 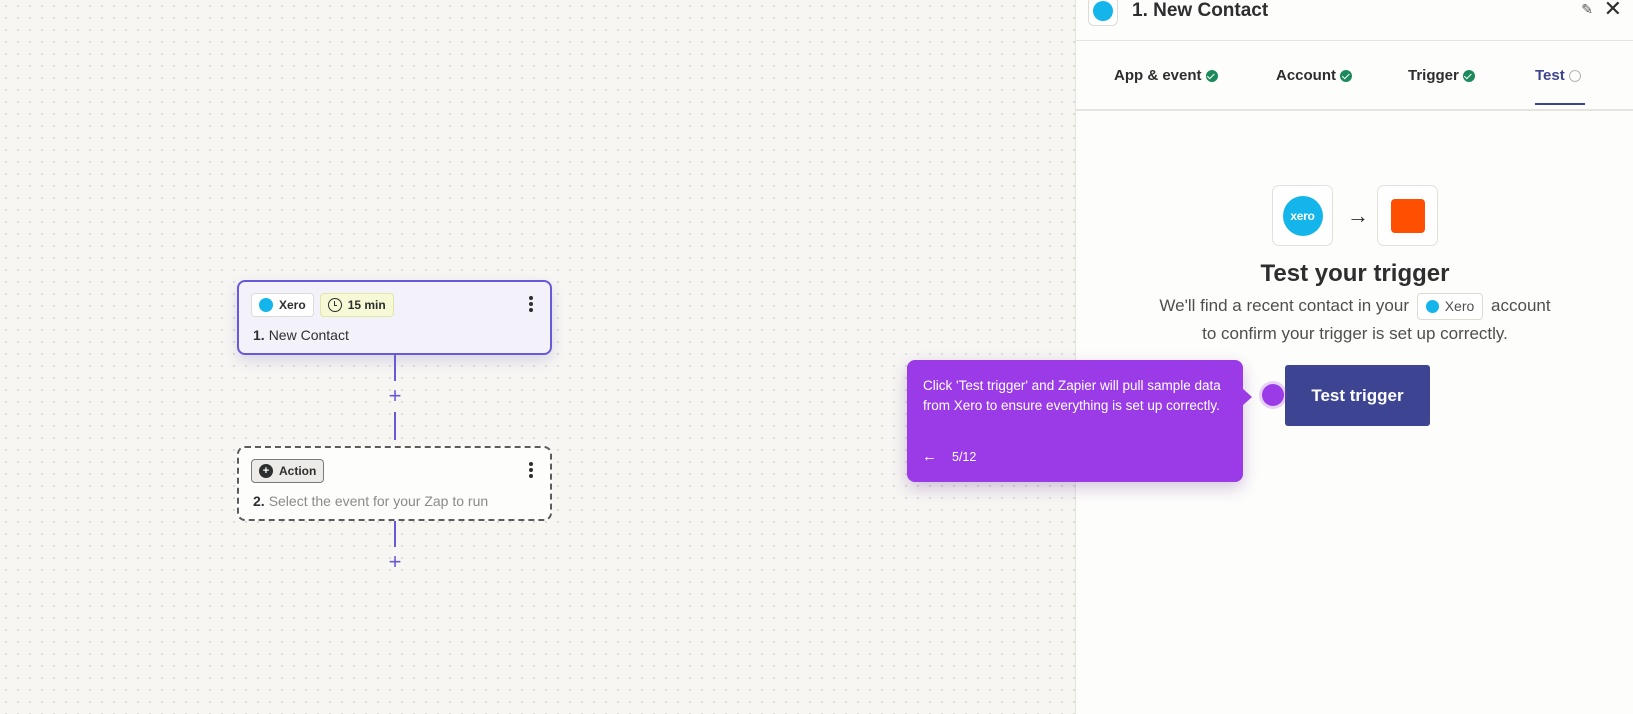 I want to click on trigger-step-title: 1. New Contact, so click(x=301, y=335).